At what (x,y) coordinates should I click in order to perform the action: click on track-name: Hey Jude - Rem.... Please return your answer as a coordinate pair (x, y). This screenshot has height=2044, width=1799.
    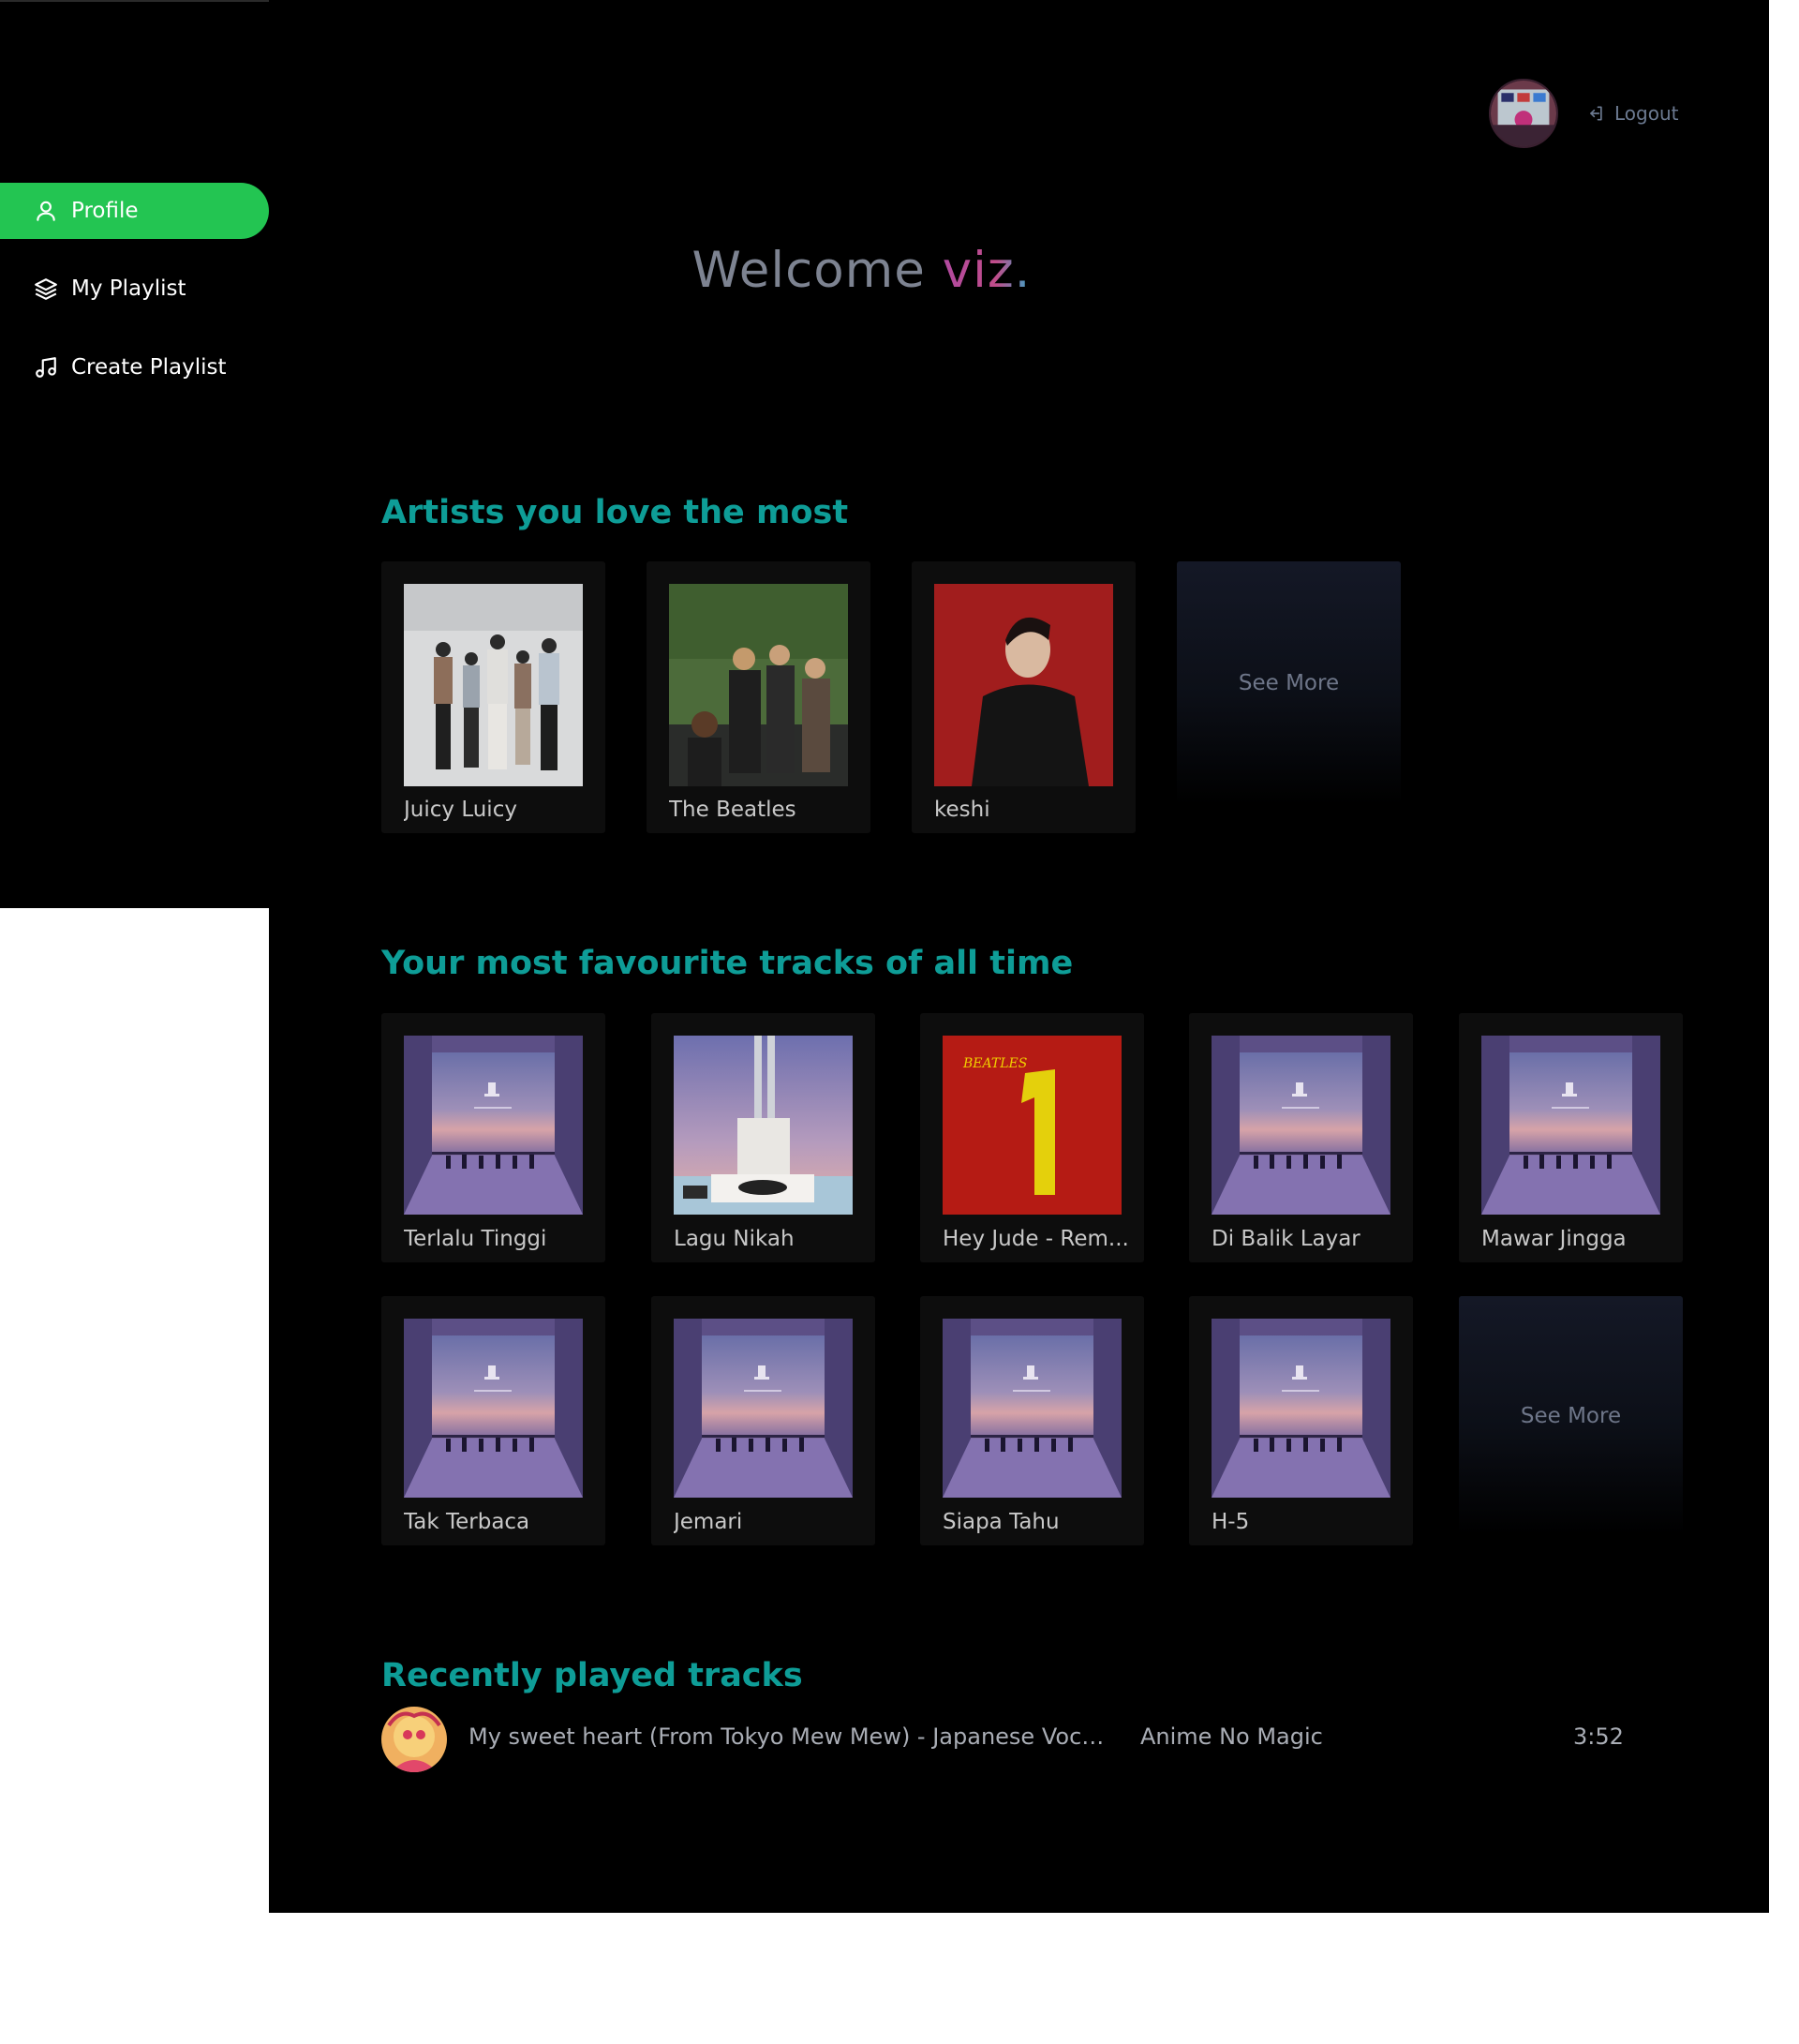
    Looking at the image, I should click on (1036, 1239).